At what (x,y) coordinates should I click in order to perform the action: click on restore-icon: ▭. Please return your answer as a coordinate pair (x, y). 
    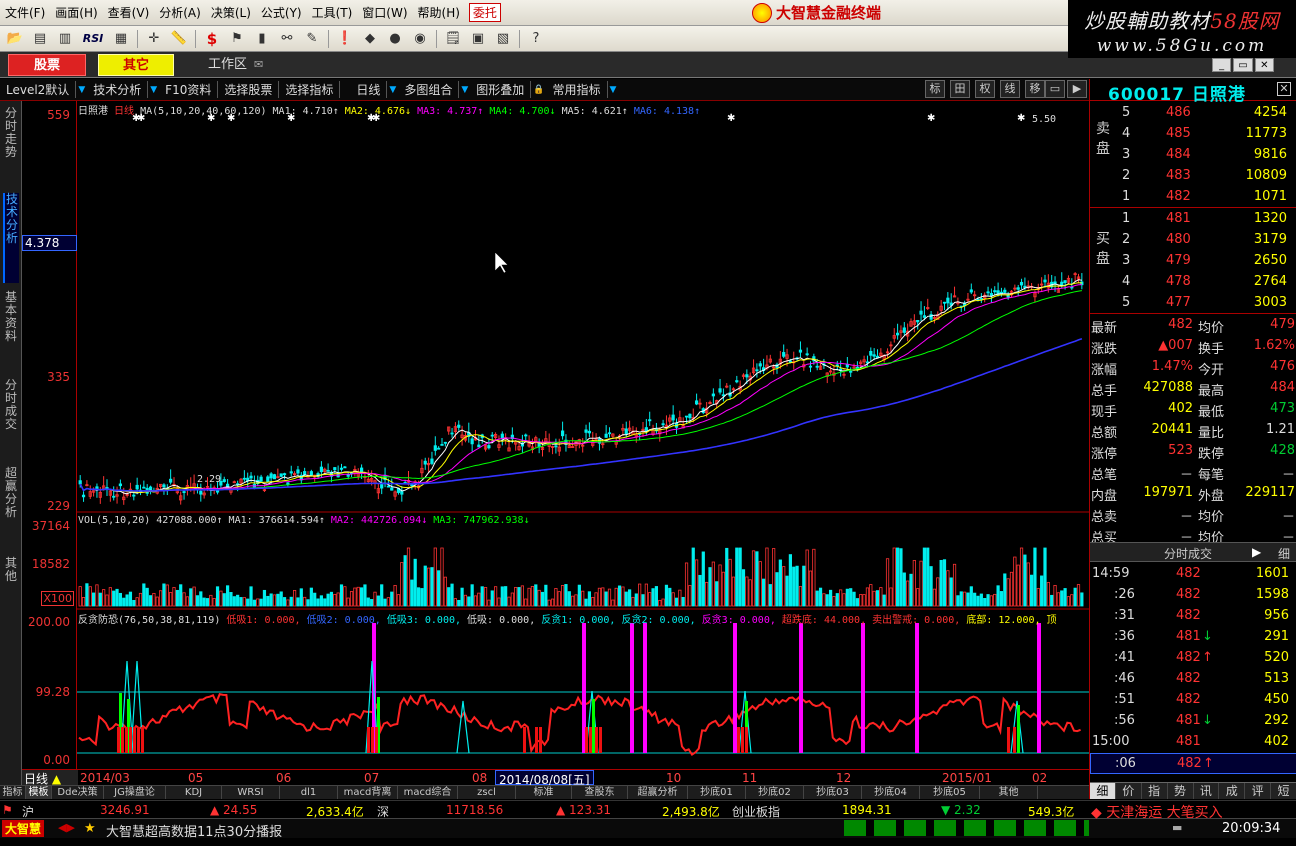
    Looking at the image, I should click on (1243, 65).